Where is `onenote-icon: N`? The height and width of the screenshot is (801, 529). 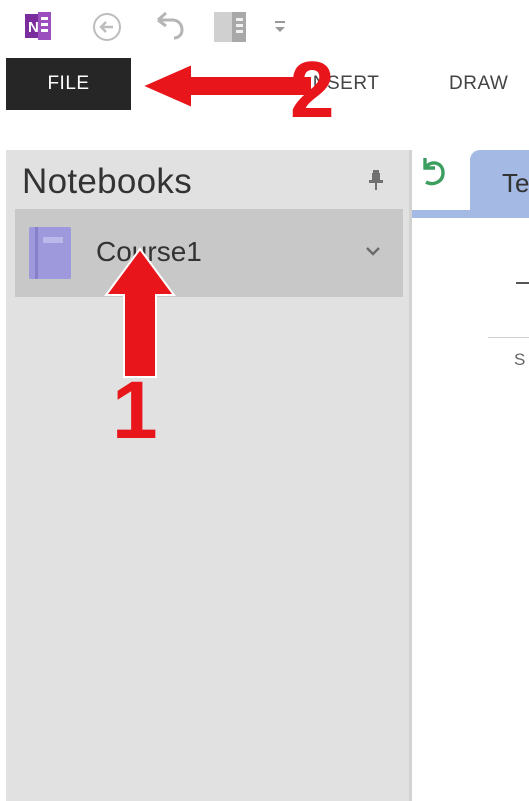 onenote-icon: N is located at coordinates (38, 26).